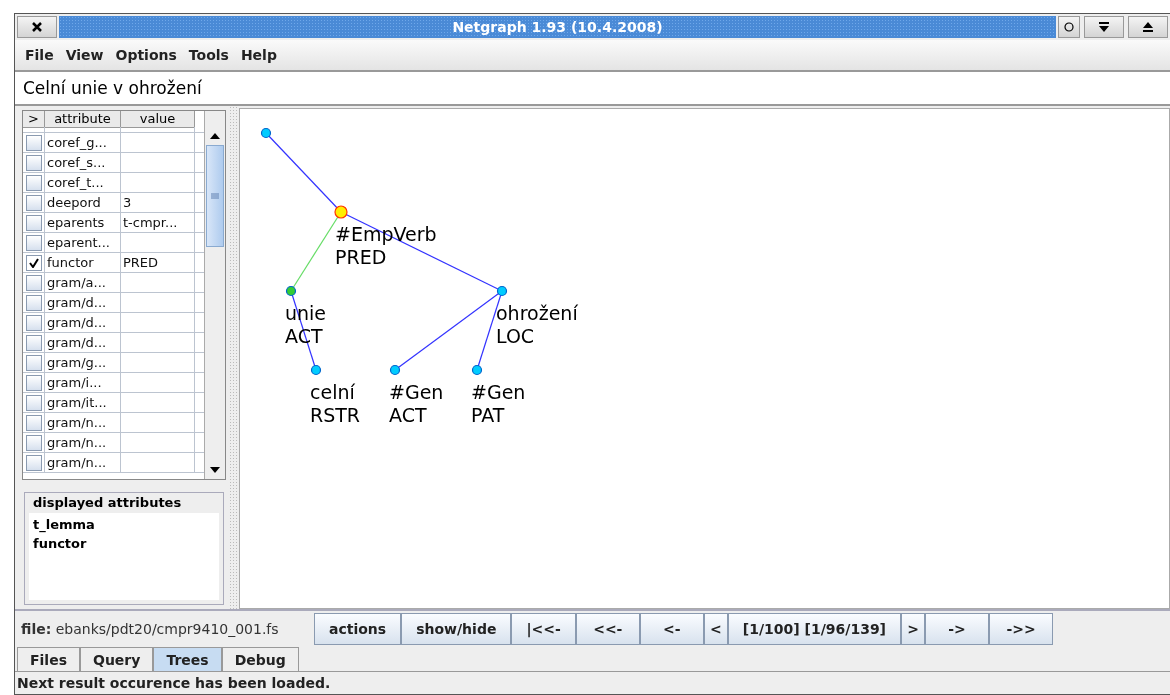 Image resolution: width=1170 pixels, height=695 pixels. I want to click on node-label: ohrožení, so click(537, 313).